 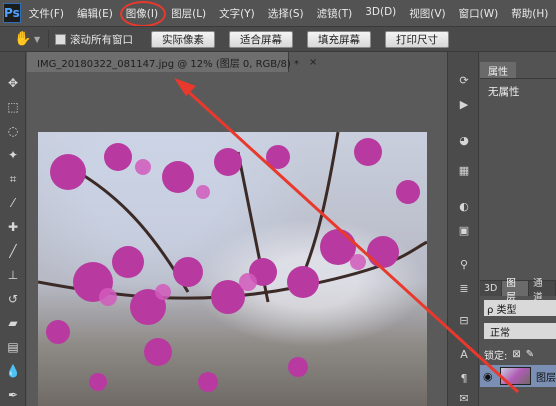 I want to click on layers-panel-tabs: 3D 图层 通道, so click(x=518, y=290).